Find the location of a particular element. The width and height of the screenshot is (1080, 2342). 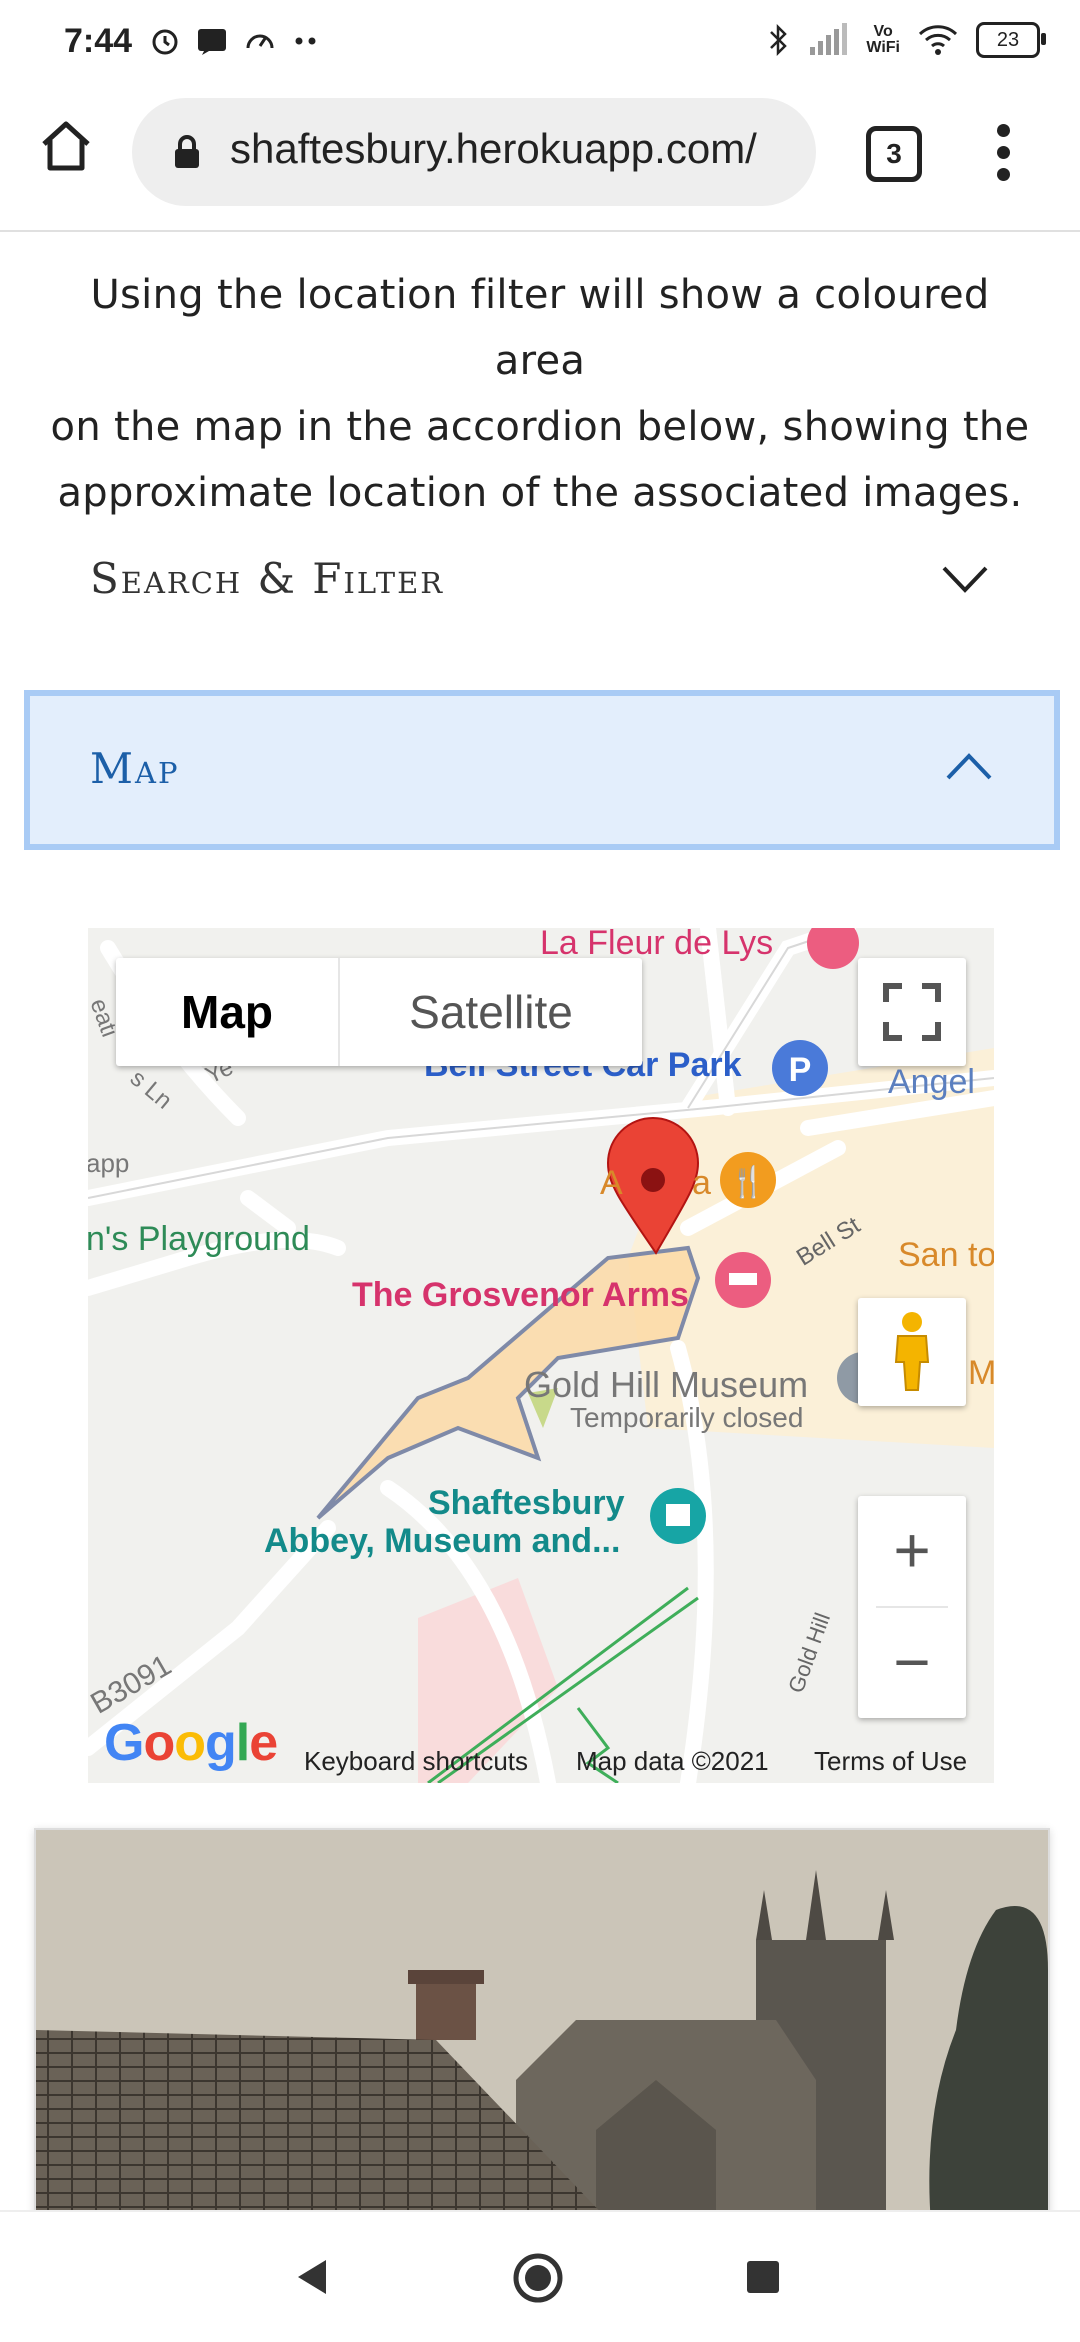

svg-text: P is located at coordinates (800, 1070).